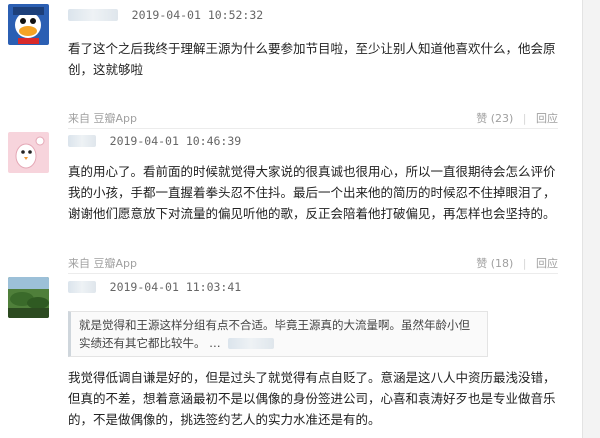  I want to click on duck-avatar-icon, so click(28, 24).